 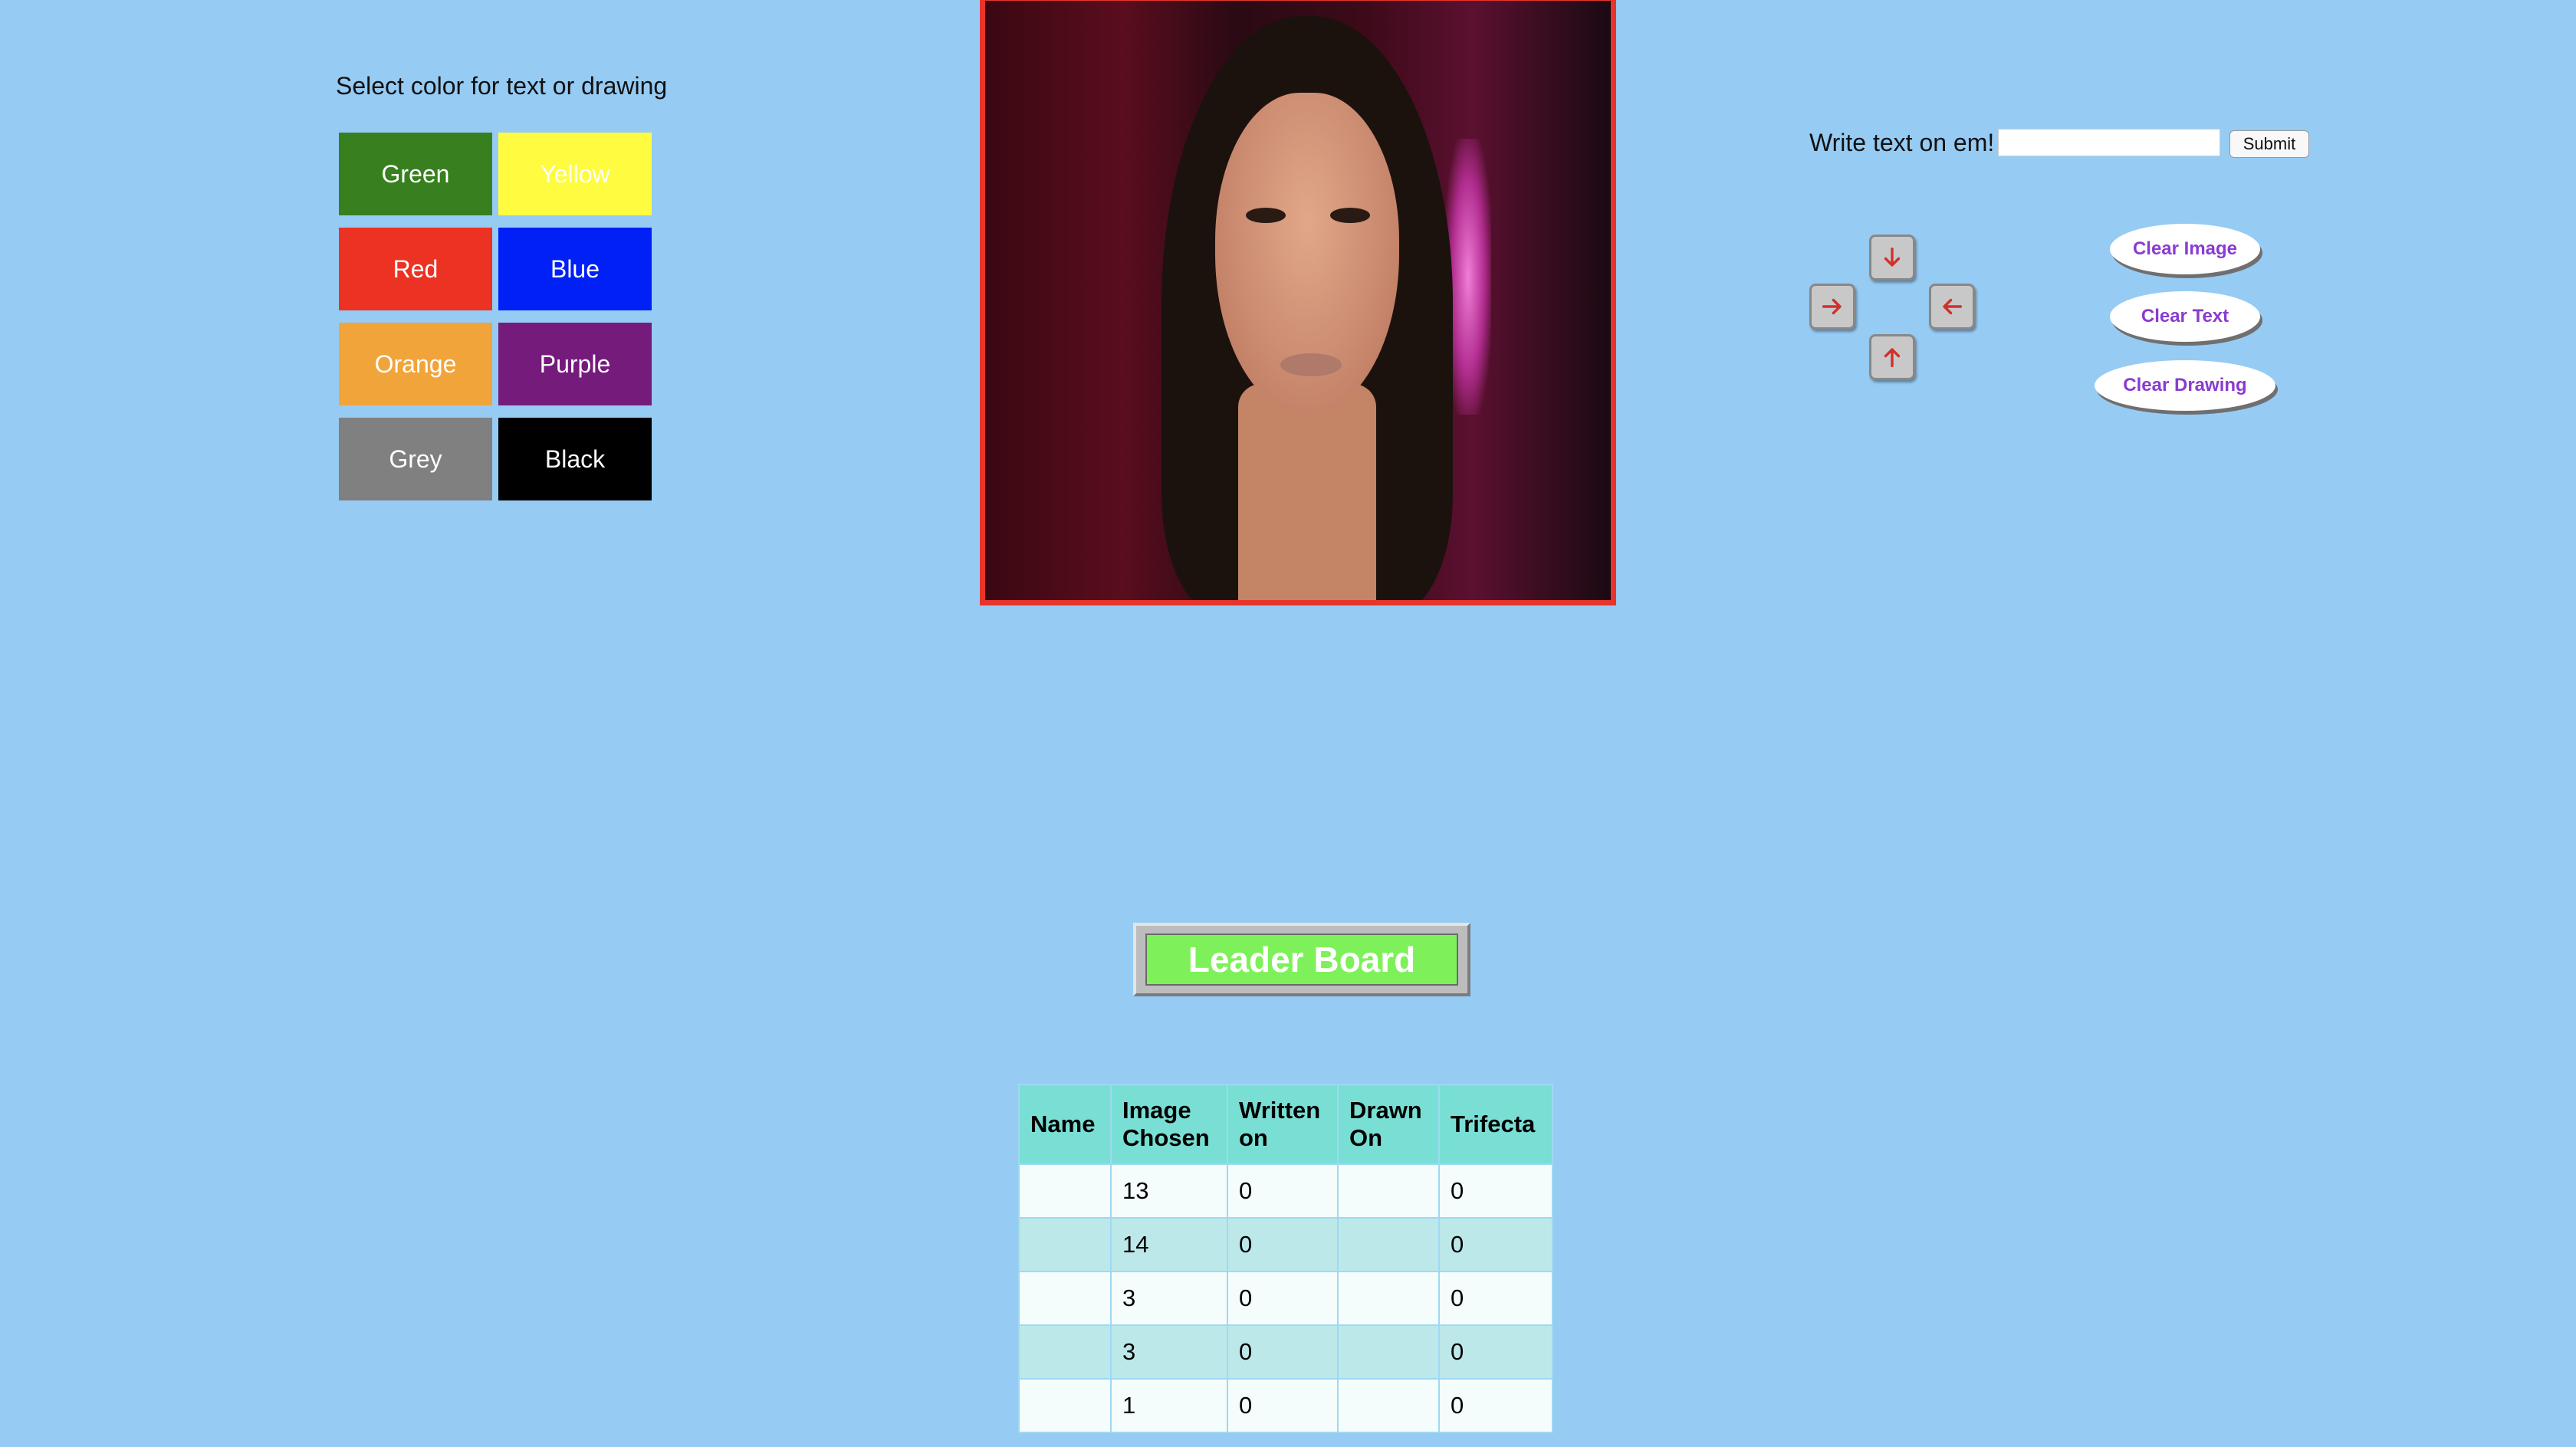 I want to click on cell-image-chosen: 1, so click(x=1169, y=1405).